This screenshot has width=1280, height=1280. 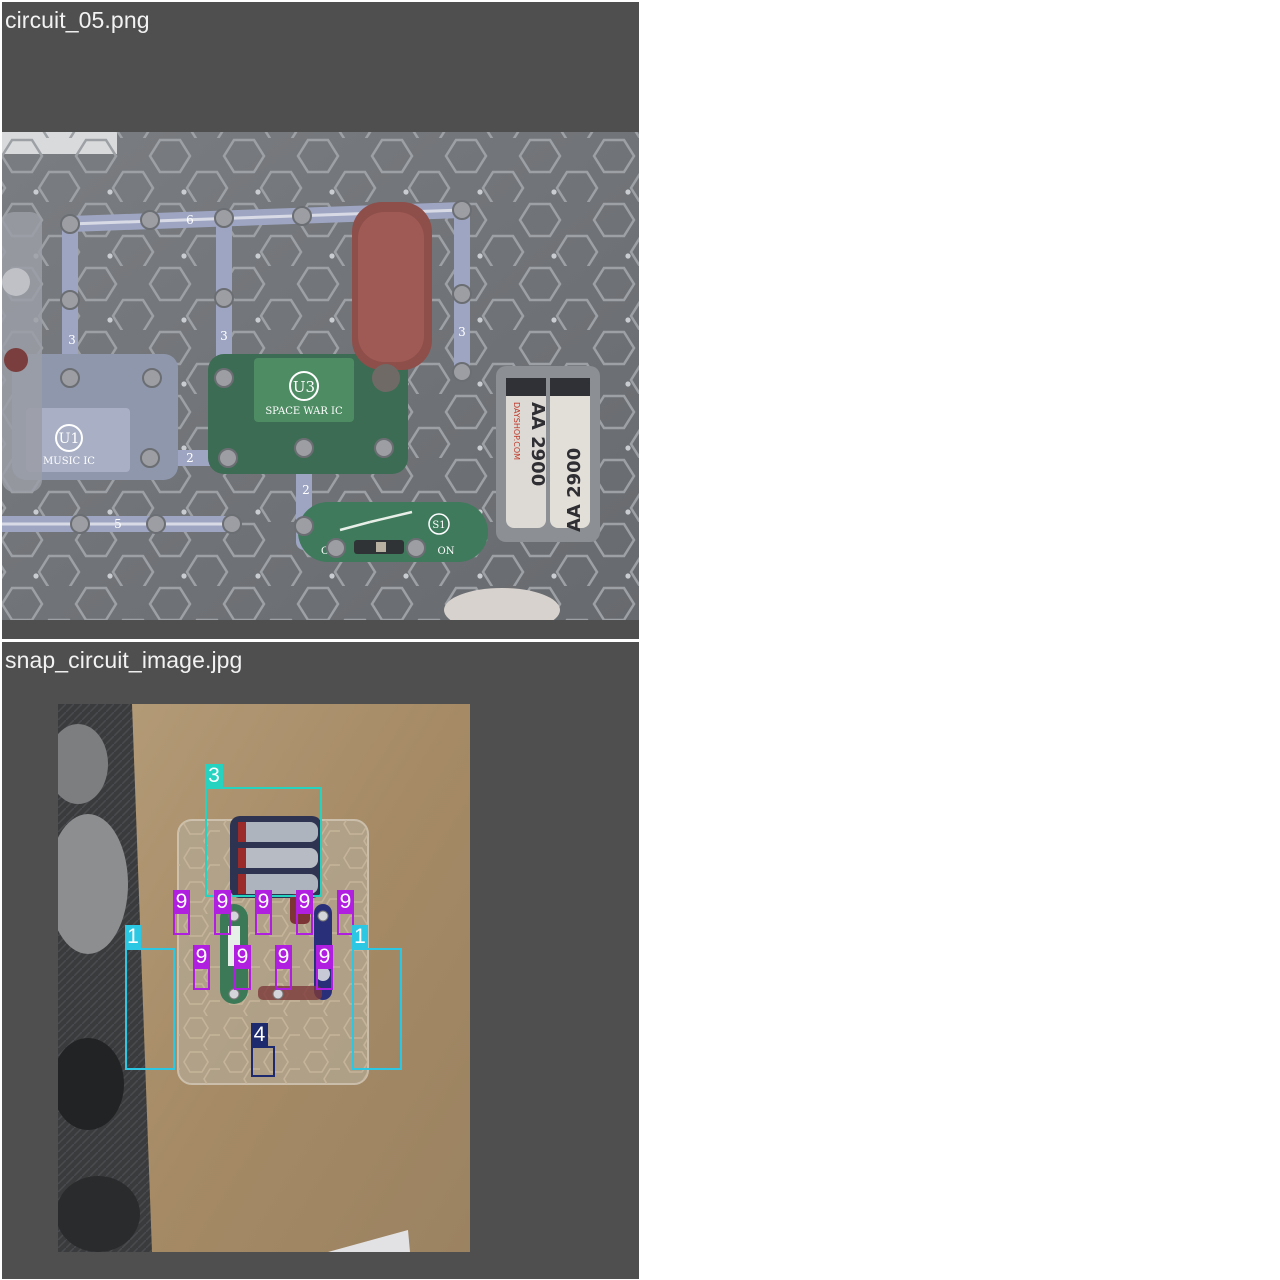 What do you see at coordinates (69, 439) in the screenshot?
I see `u1-badge-text: U1` at bounding box center [69, 439].